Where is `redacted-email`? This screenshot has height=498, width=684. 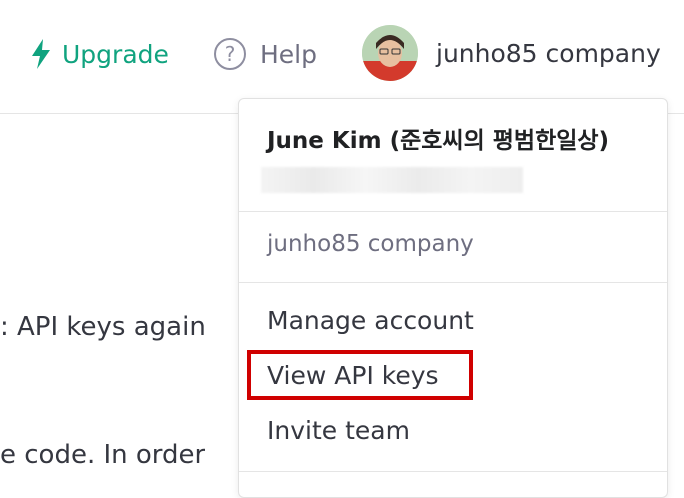
redacted-email is located at coordinates (392, 180).